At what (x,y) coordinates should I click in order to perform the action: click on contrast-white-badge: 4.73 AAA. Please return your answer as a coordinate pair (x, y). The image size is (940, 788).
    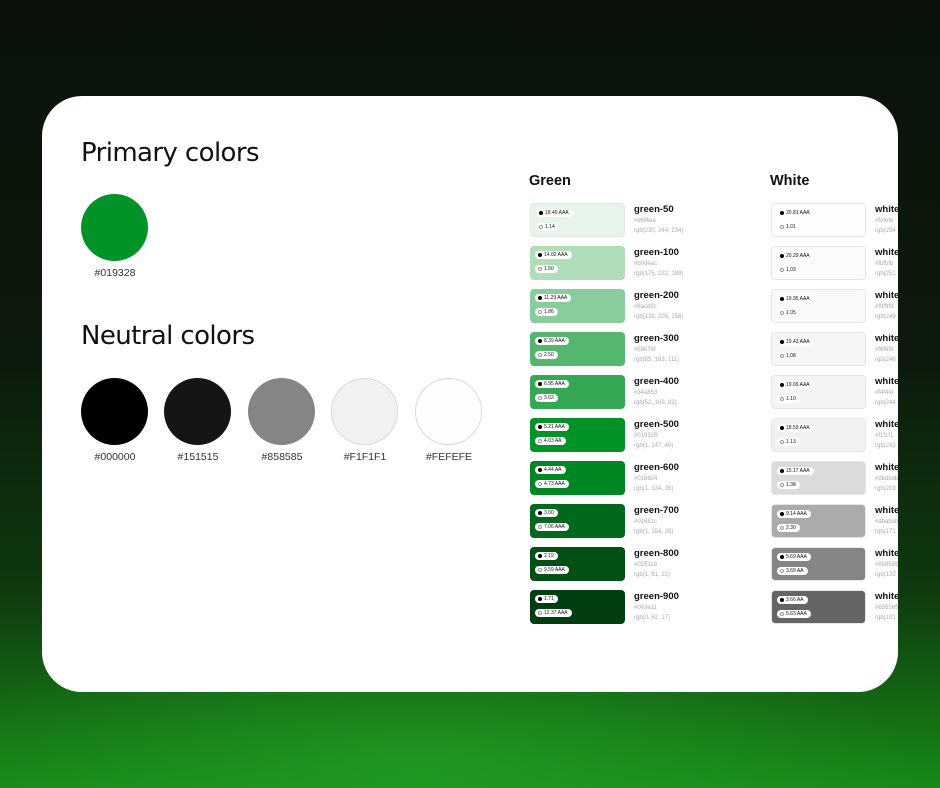
    Looking at the image, I should click on (552, 484).